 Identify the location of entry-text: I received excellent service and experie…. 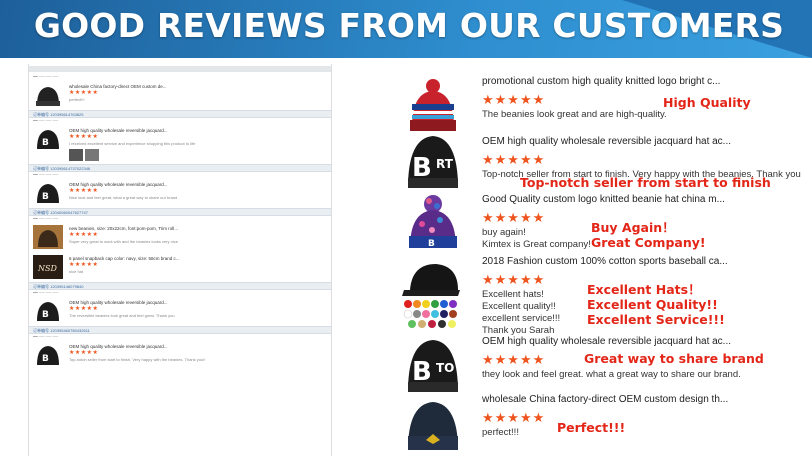
(132, 143).